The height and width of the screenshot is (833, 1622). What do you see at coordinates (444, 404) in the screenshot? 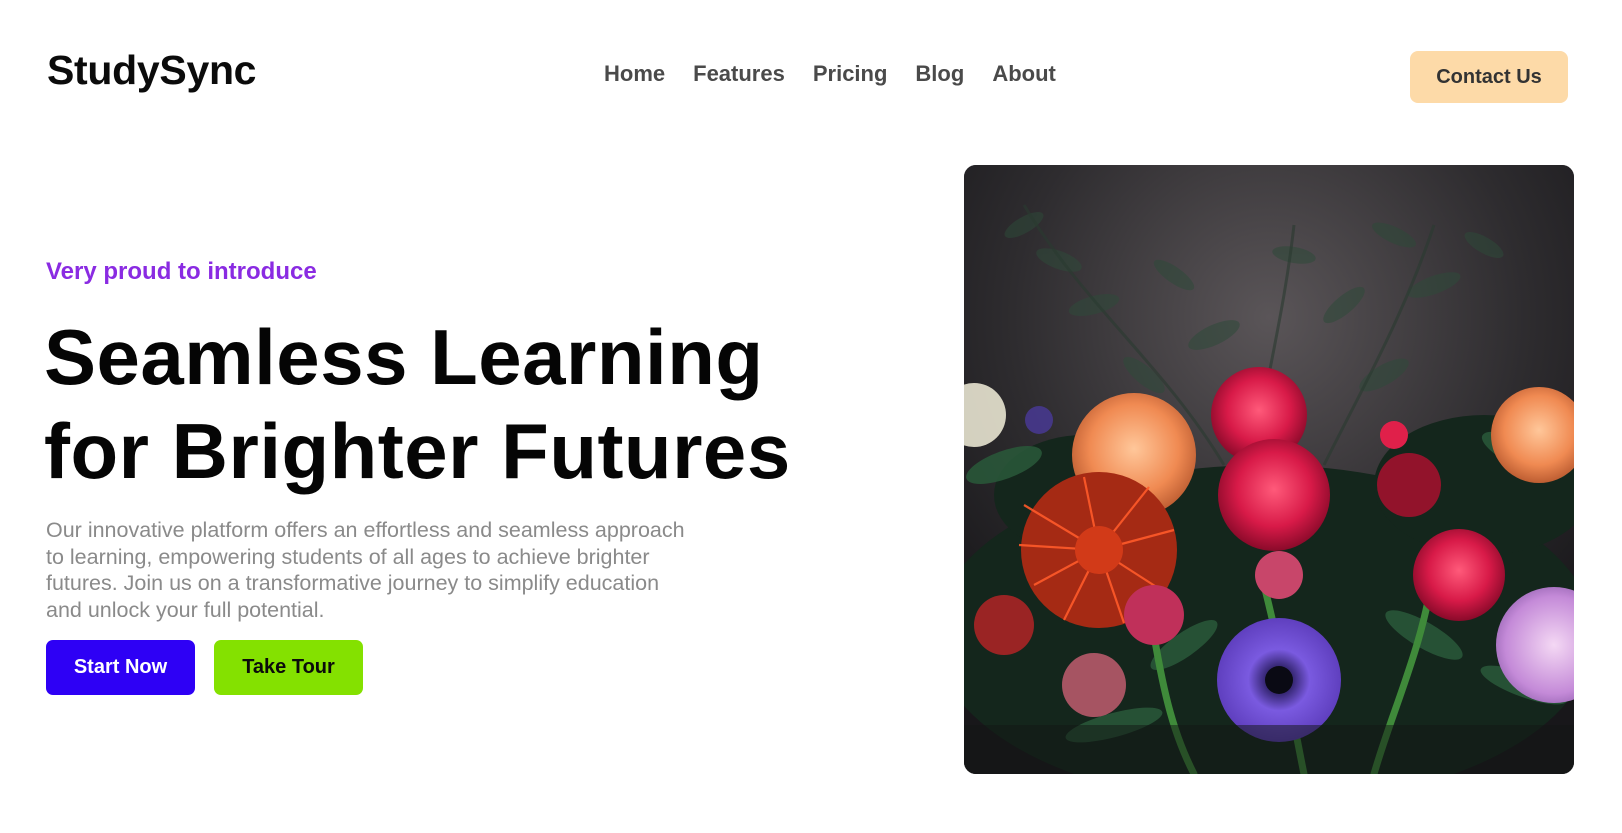
I see `hero-headline: Seamless Learning for Brighter Futures` at bounding box center [444, 404].